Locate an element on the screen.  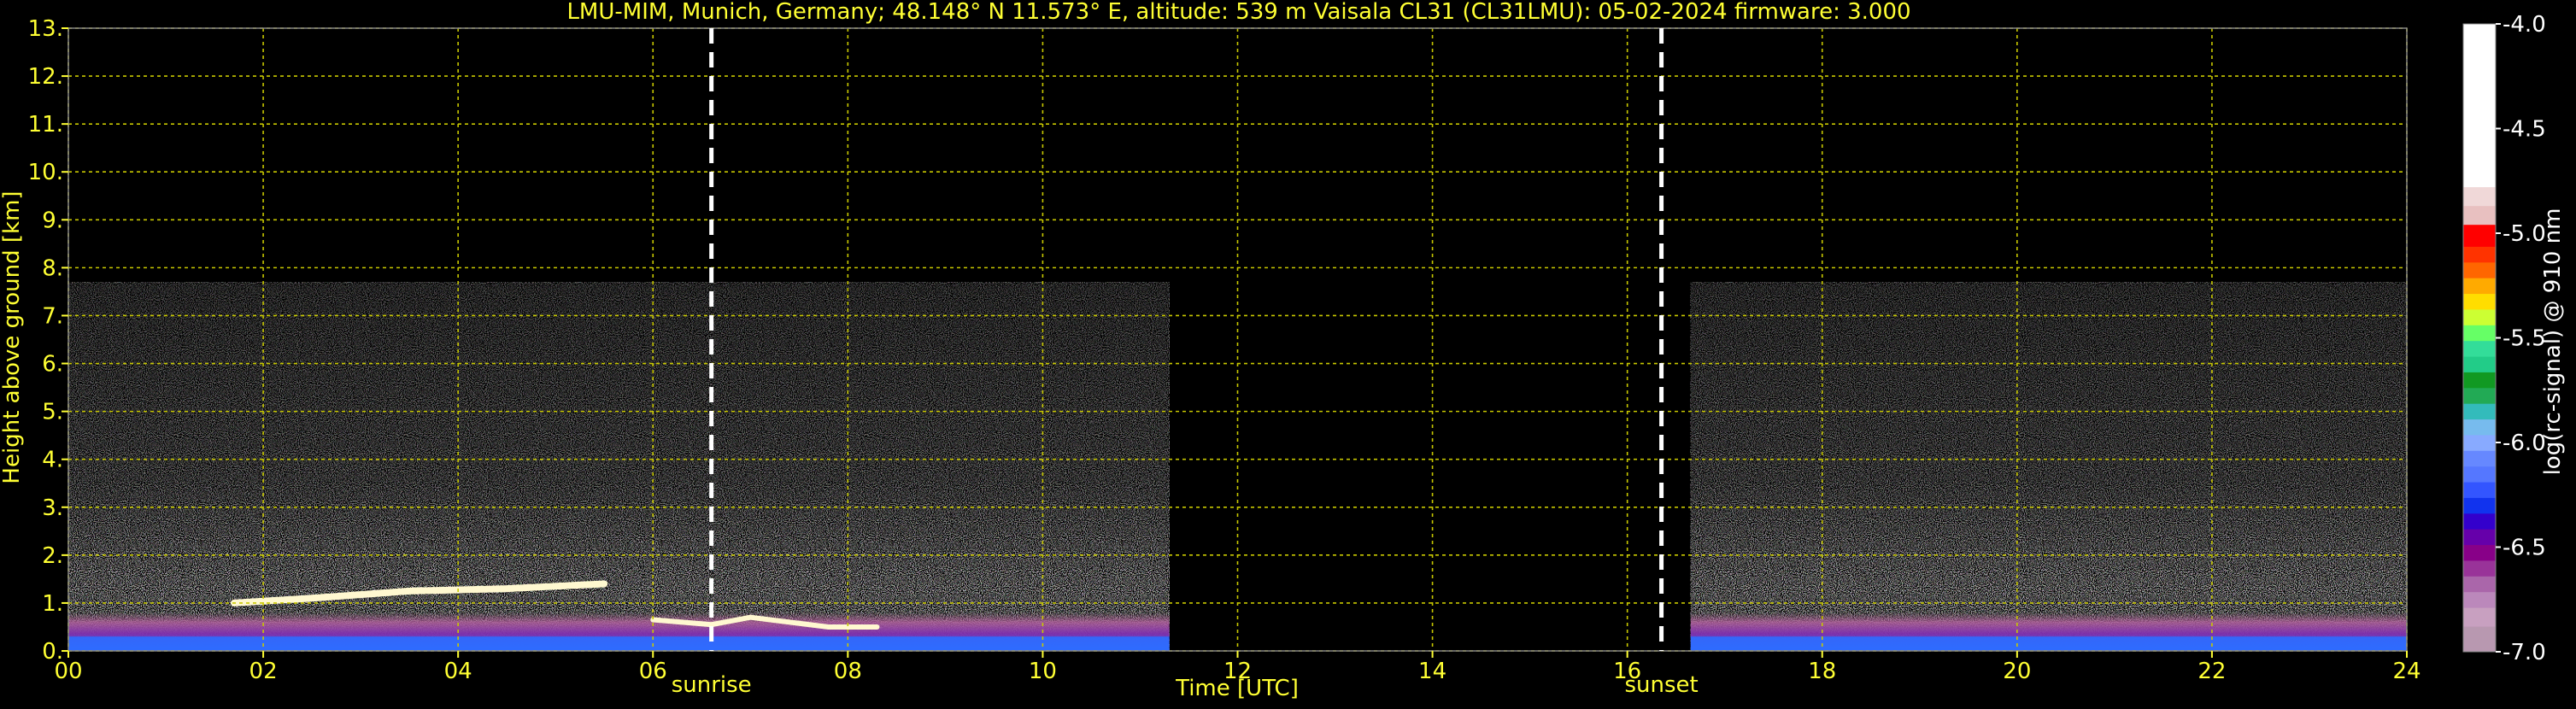
x-tick-label: 08 is located at coordinates (848, 671).